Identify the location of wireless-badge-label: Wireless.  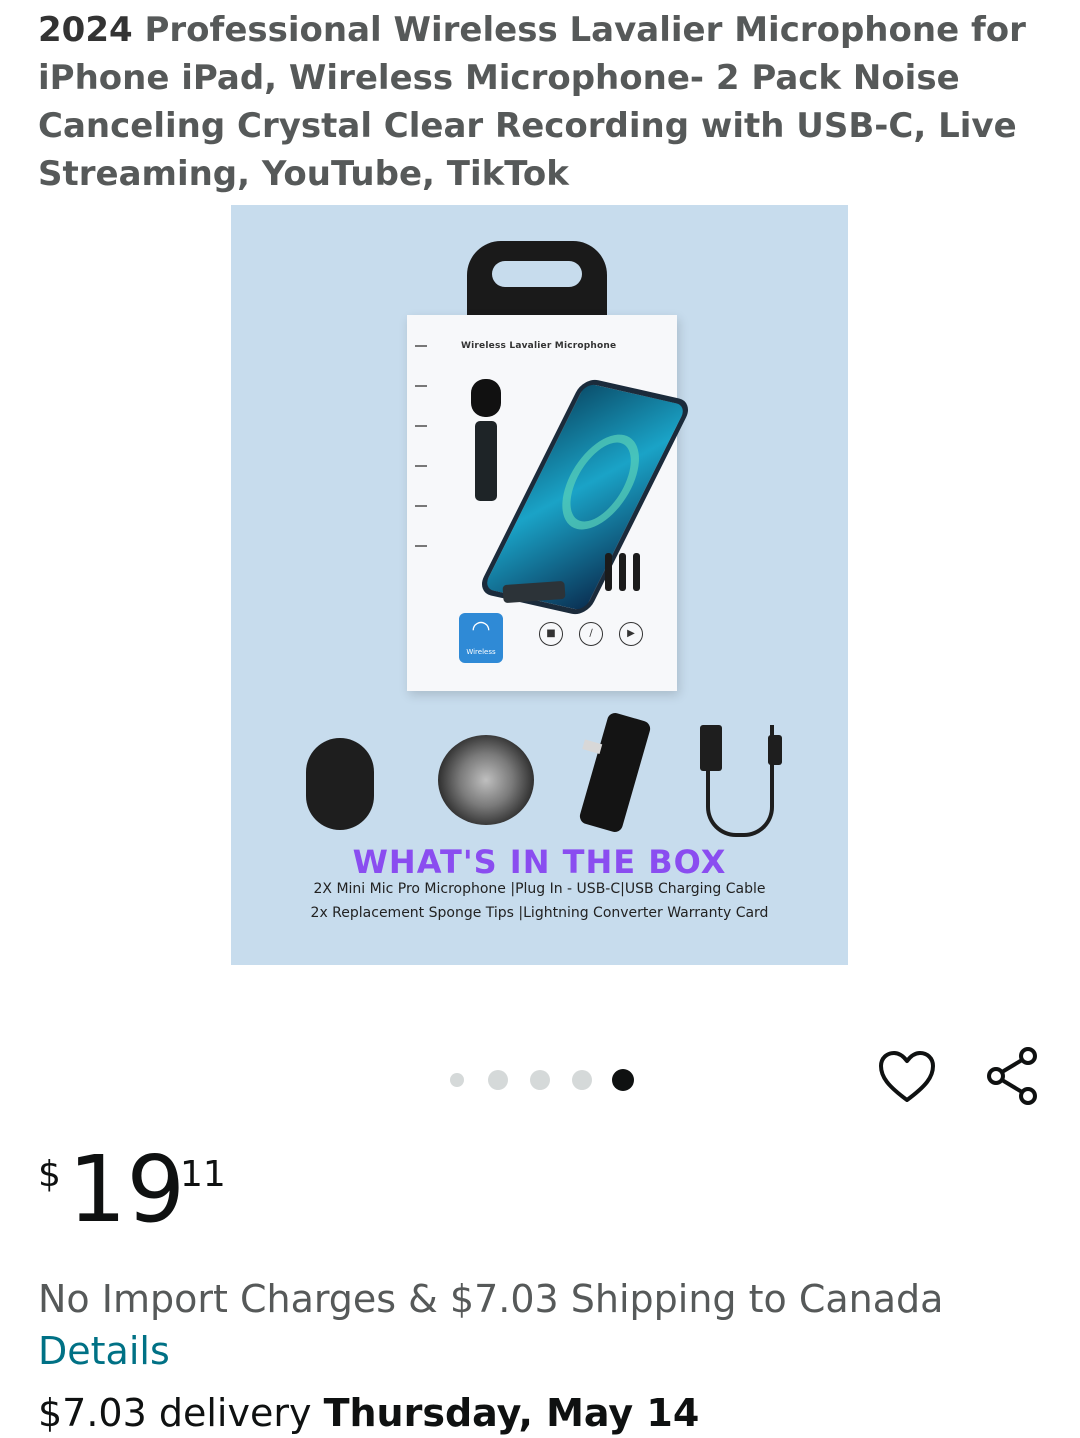
(481, 652).